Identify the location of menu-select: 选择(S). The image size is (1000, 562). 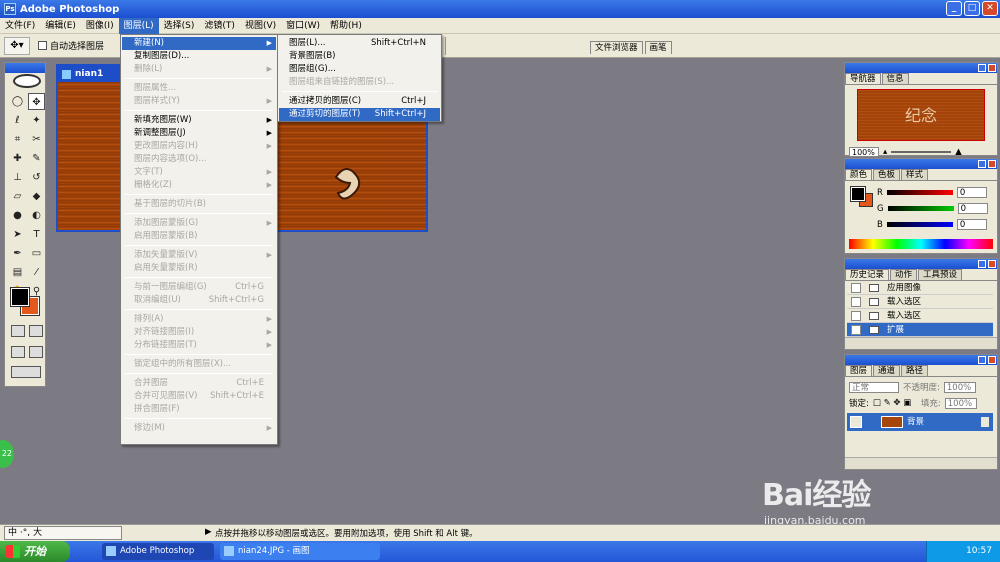
(179, 26).